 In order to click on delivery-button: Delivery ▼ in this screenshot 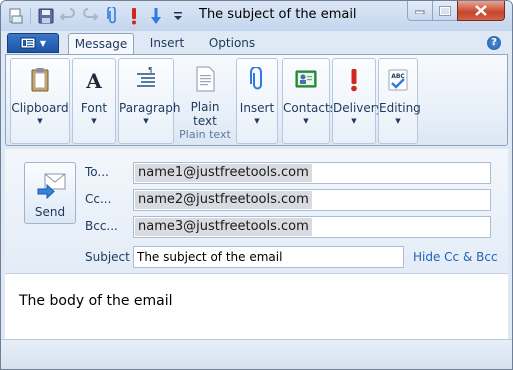, I will do `click(358, 101)`.